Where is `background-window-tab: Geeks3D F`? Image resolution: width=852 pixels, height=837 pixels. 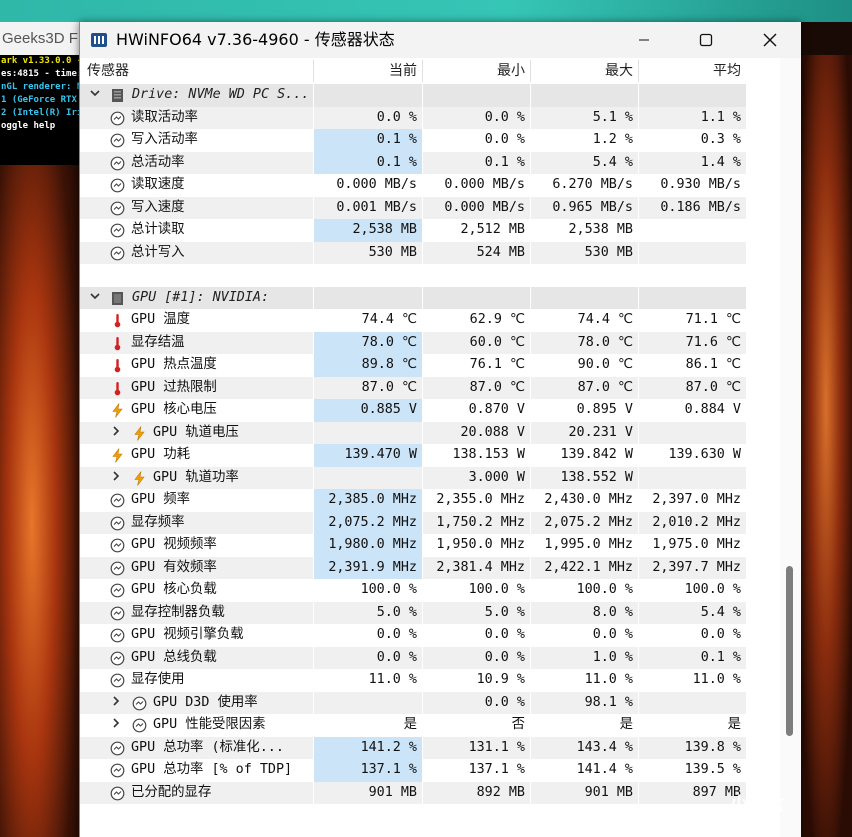
background-window-tab: Geeks3D F is located at coordinates (41, 38).